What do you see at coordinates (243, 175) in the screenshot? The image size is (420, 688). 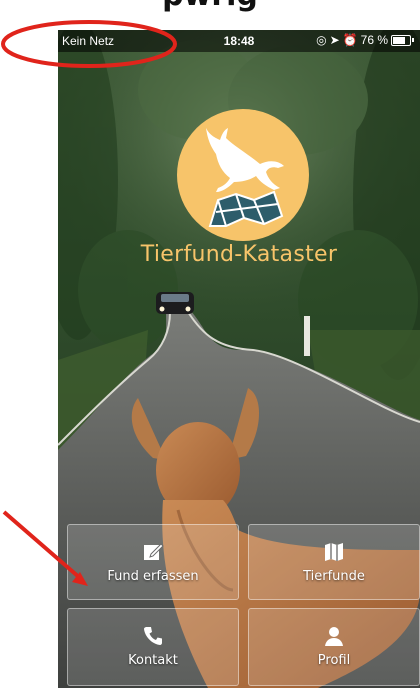 I see `deer-over-map-logo` at bounding box center [243, 175].